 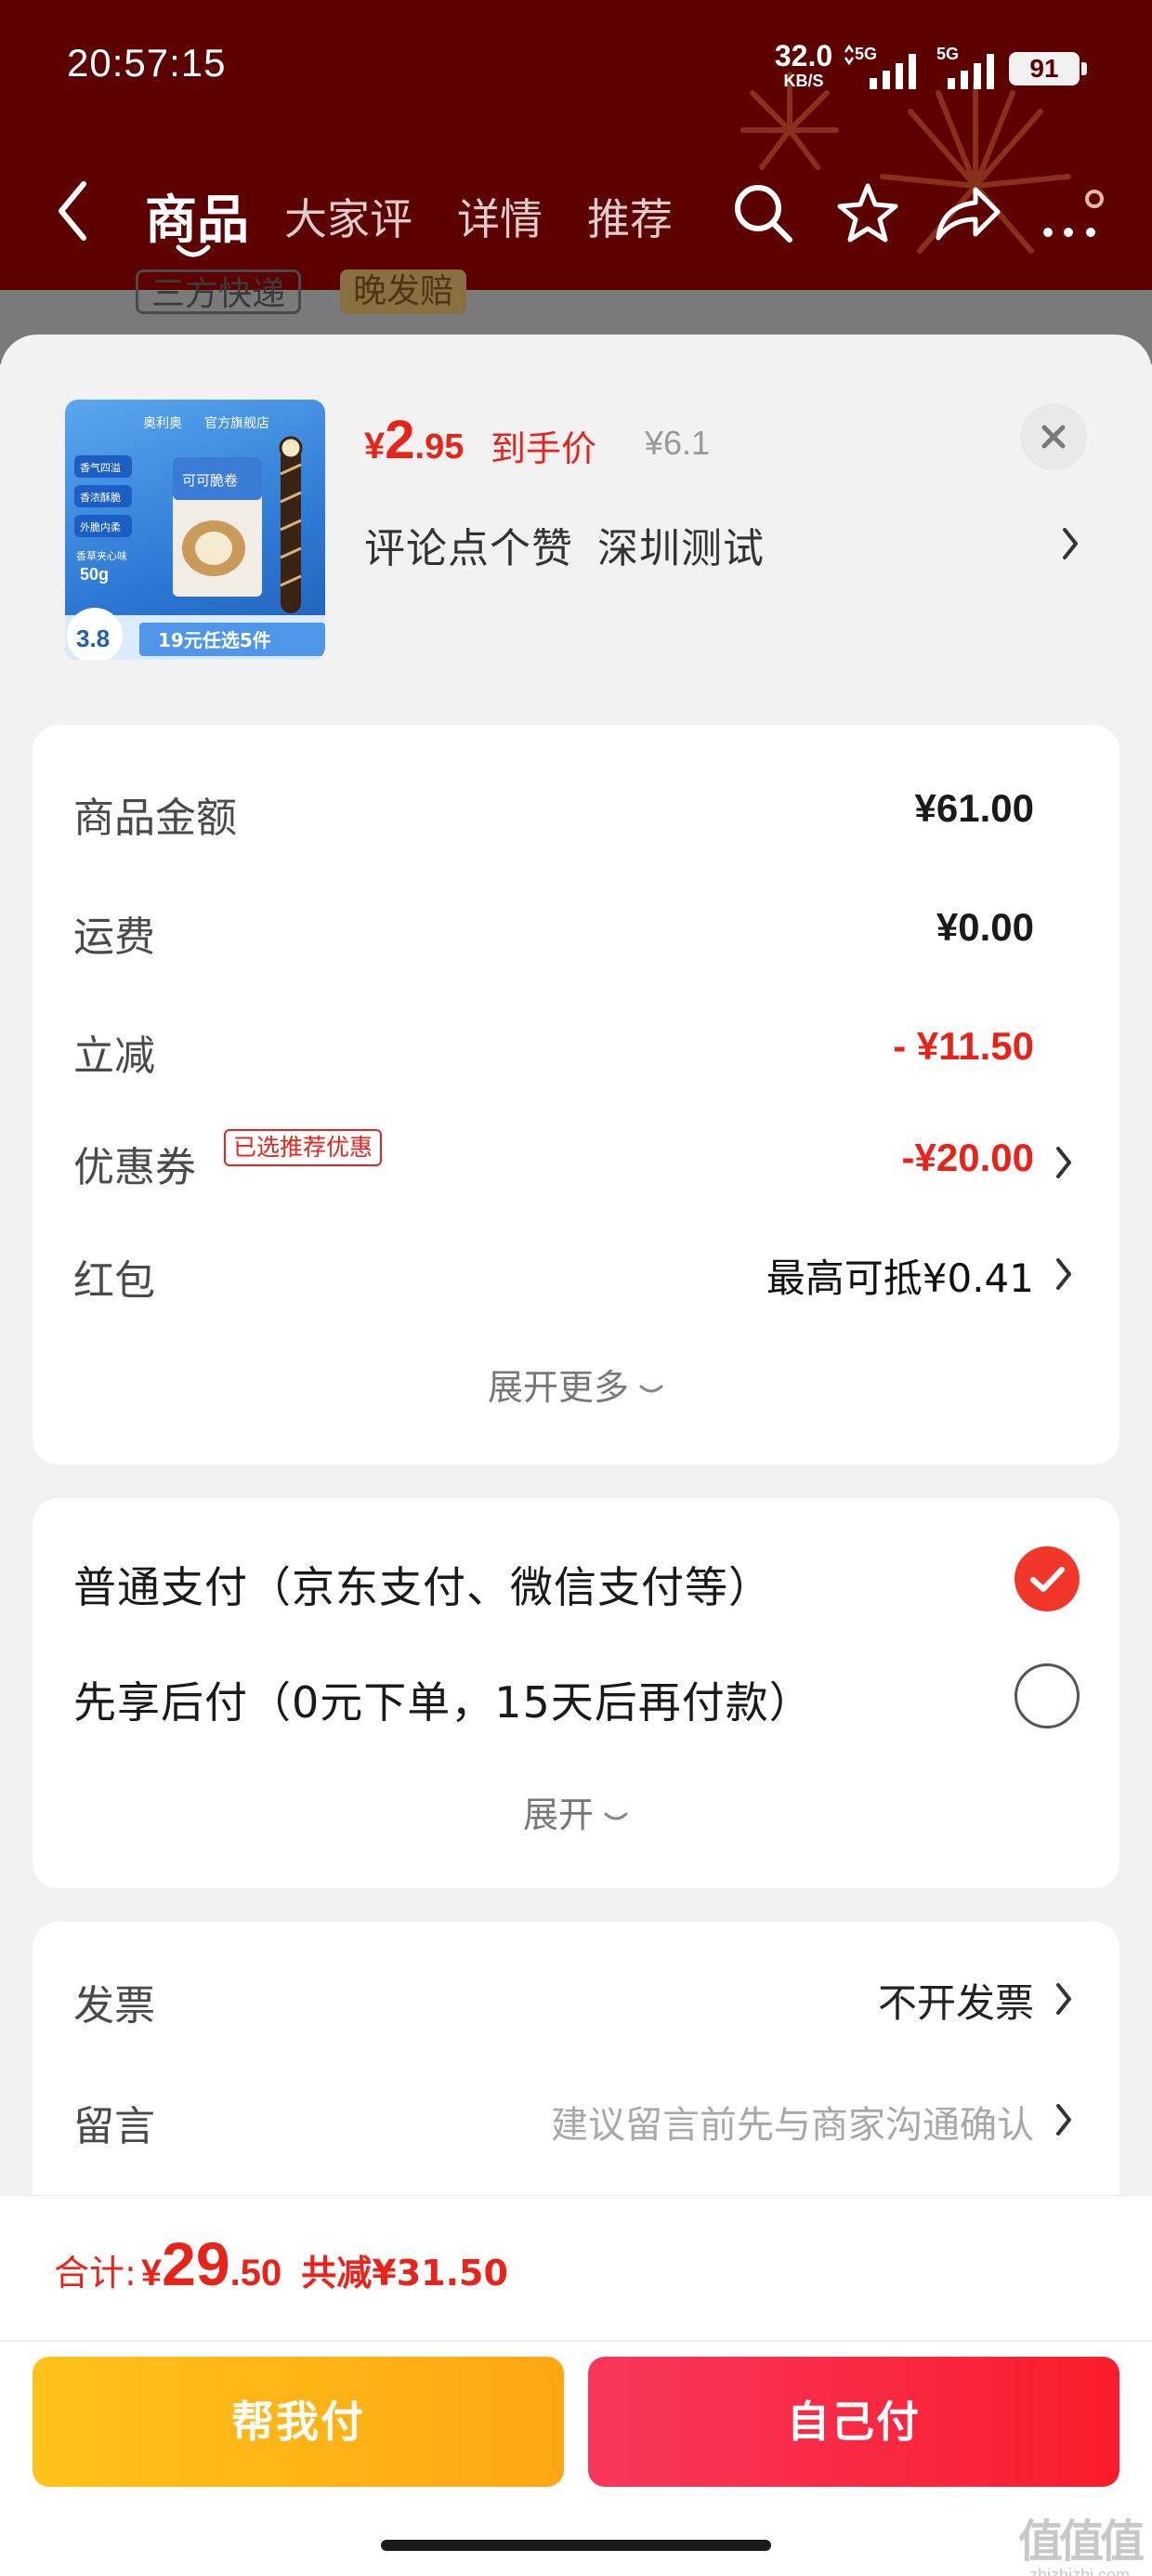 I want to click on tab-details: 详情, so click(x=500, y=216).